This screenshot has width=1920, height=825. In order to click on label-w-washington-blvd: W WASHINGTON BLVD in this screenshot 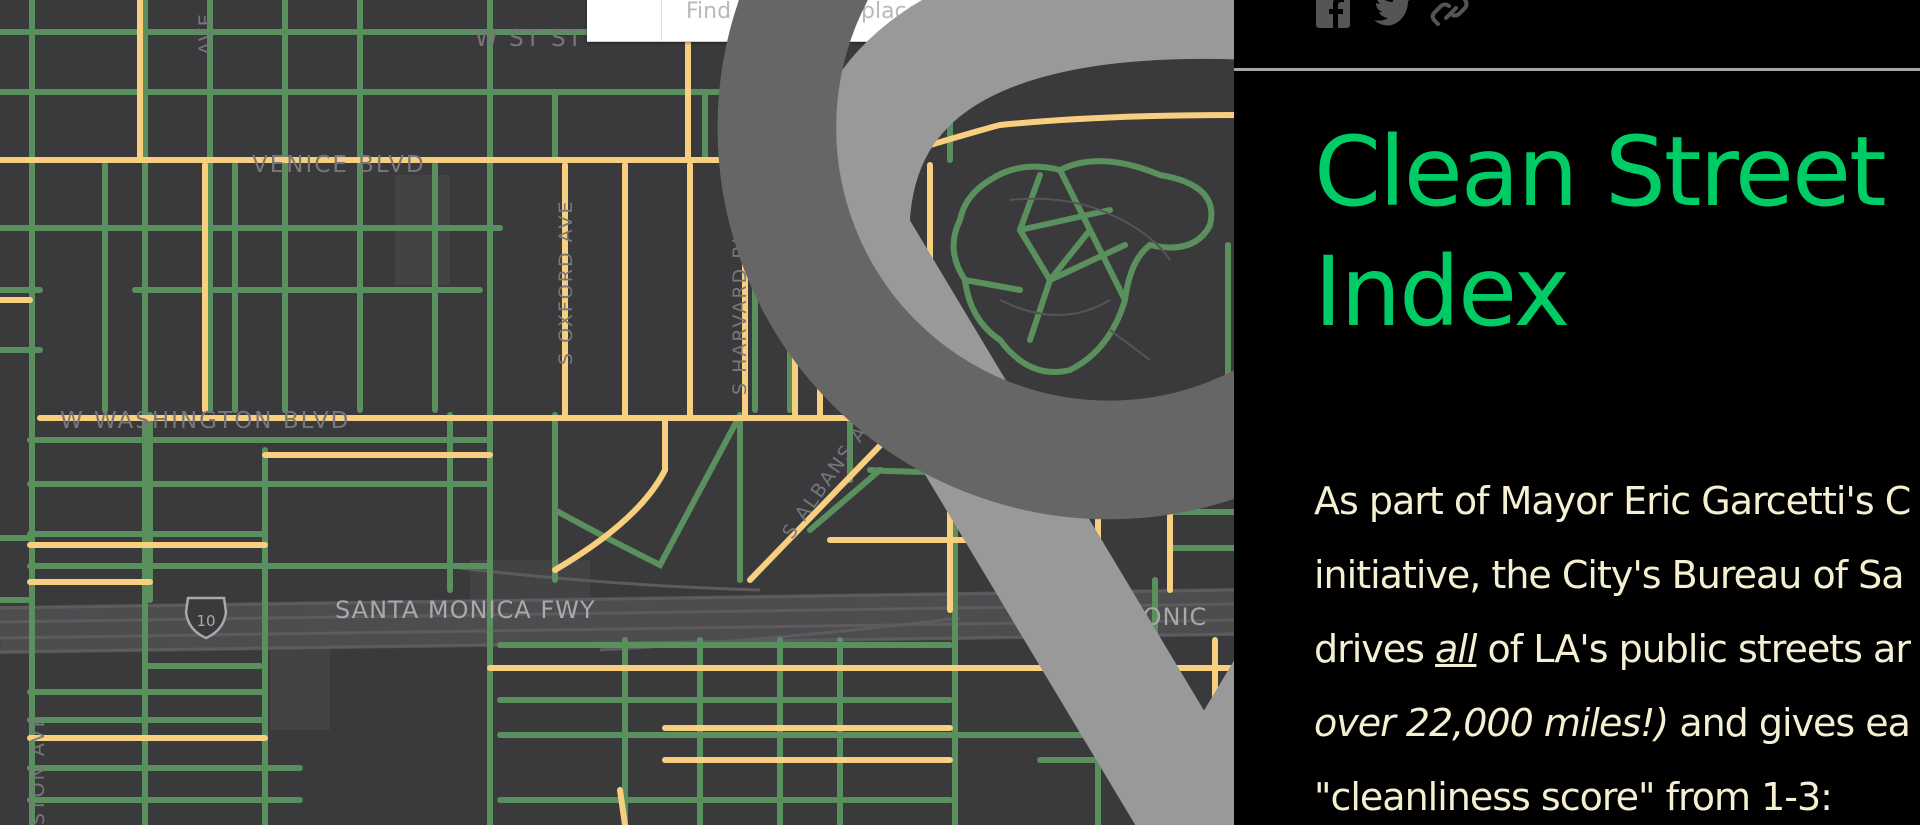, I will do `click(205, 421)`.